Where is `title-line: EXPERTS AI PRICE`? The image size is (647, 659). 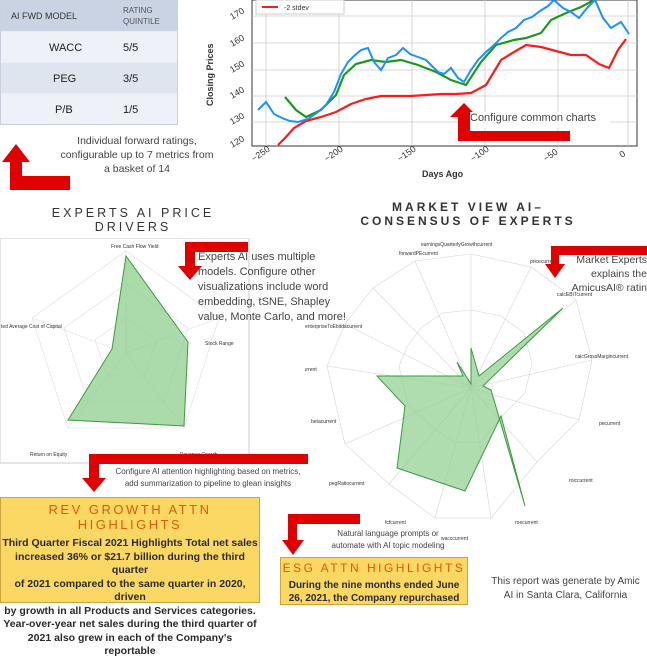
title-line: EXPERTS AI PRICE is located at coordinates (133, 213).